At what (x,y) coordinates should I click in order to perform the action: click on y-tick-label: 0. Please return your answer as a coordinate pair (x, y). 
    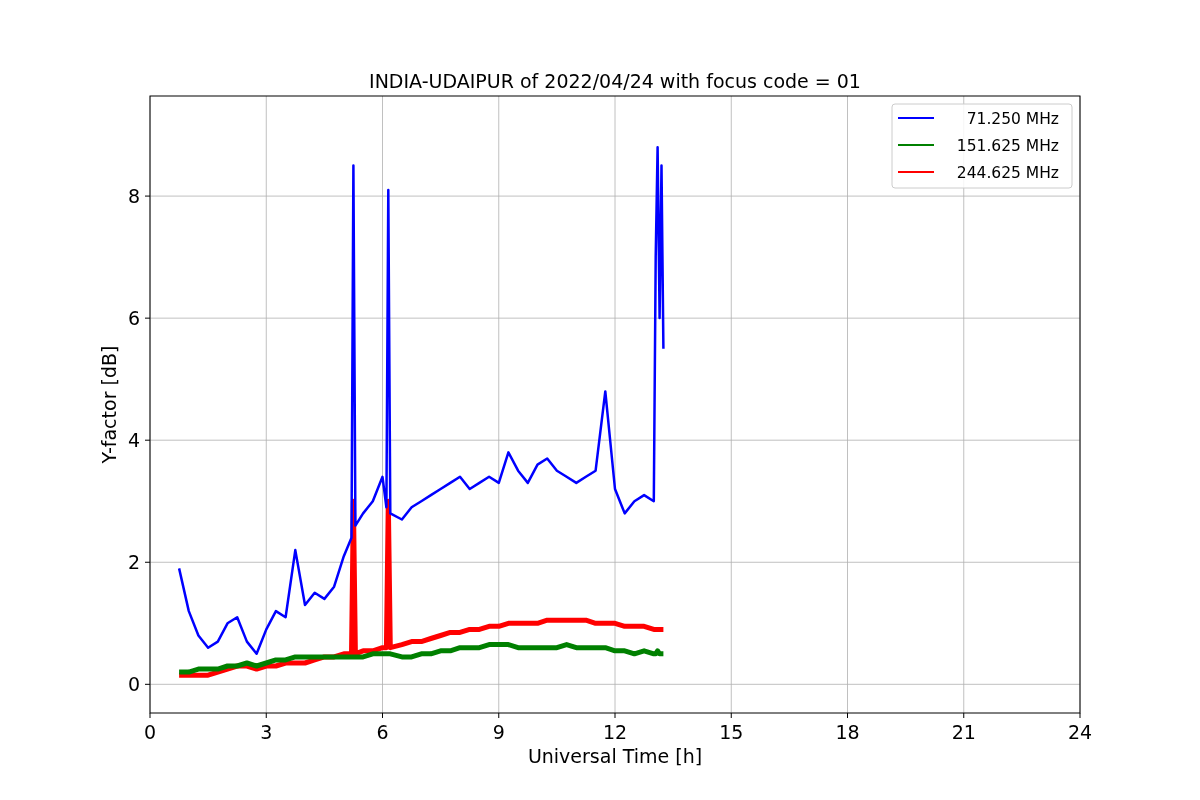
    Looking at the image, I should click on (133, 684).